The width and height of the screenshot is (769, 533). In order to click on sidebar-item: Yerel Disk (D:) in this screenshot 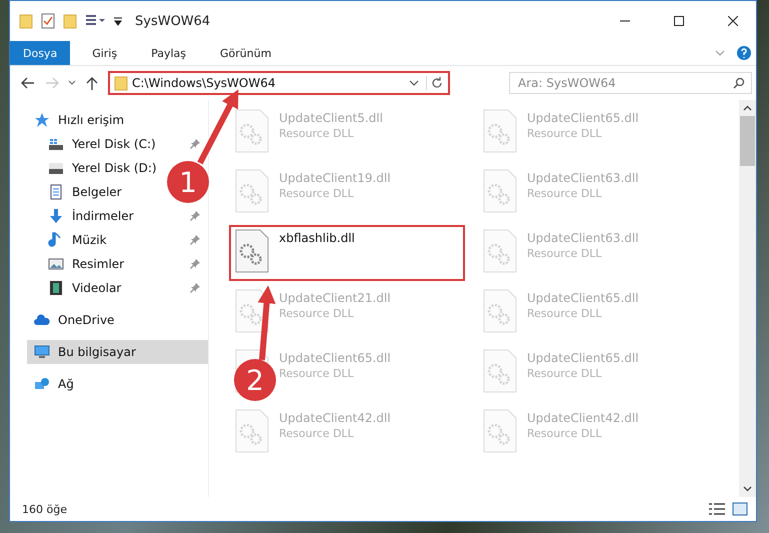, I will do `click(87, 168)`.